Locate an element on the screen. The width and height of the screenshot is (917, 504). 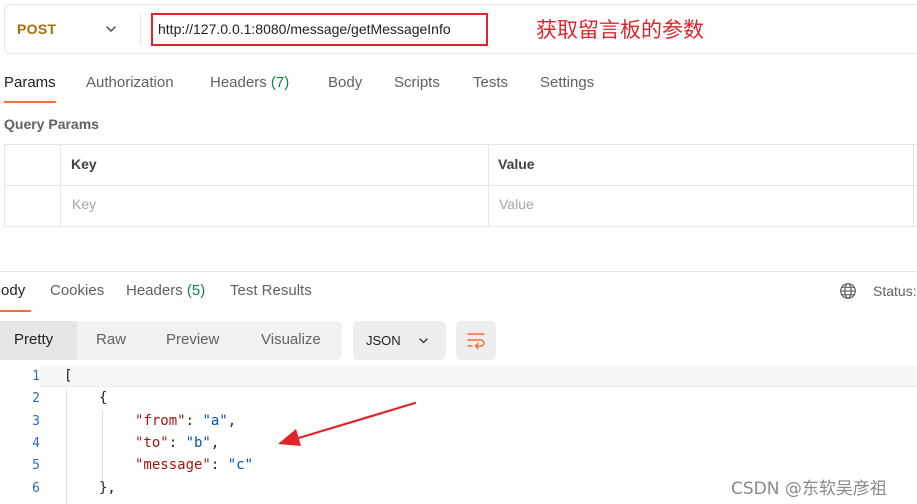
tab-response-headers: Headers (5) is located at coordinates (165, 290).